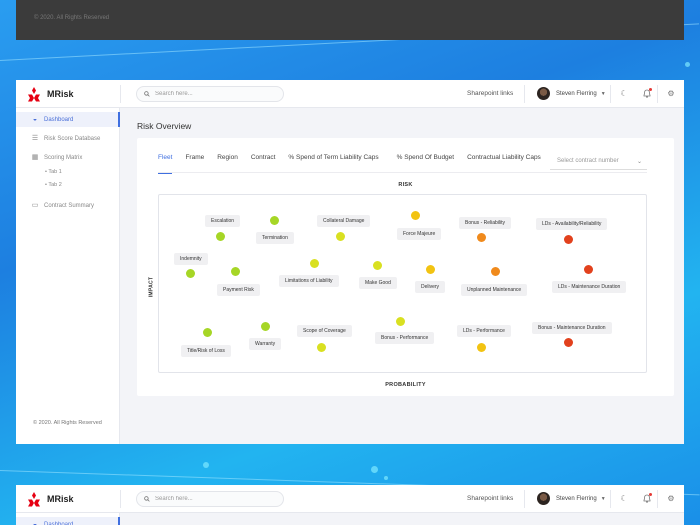 The height and width of the screenshot is (525, 700). I want to click on risk-label: Termination, so click(275, 238).